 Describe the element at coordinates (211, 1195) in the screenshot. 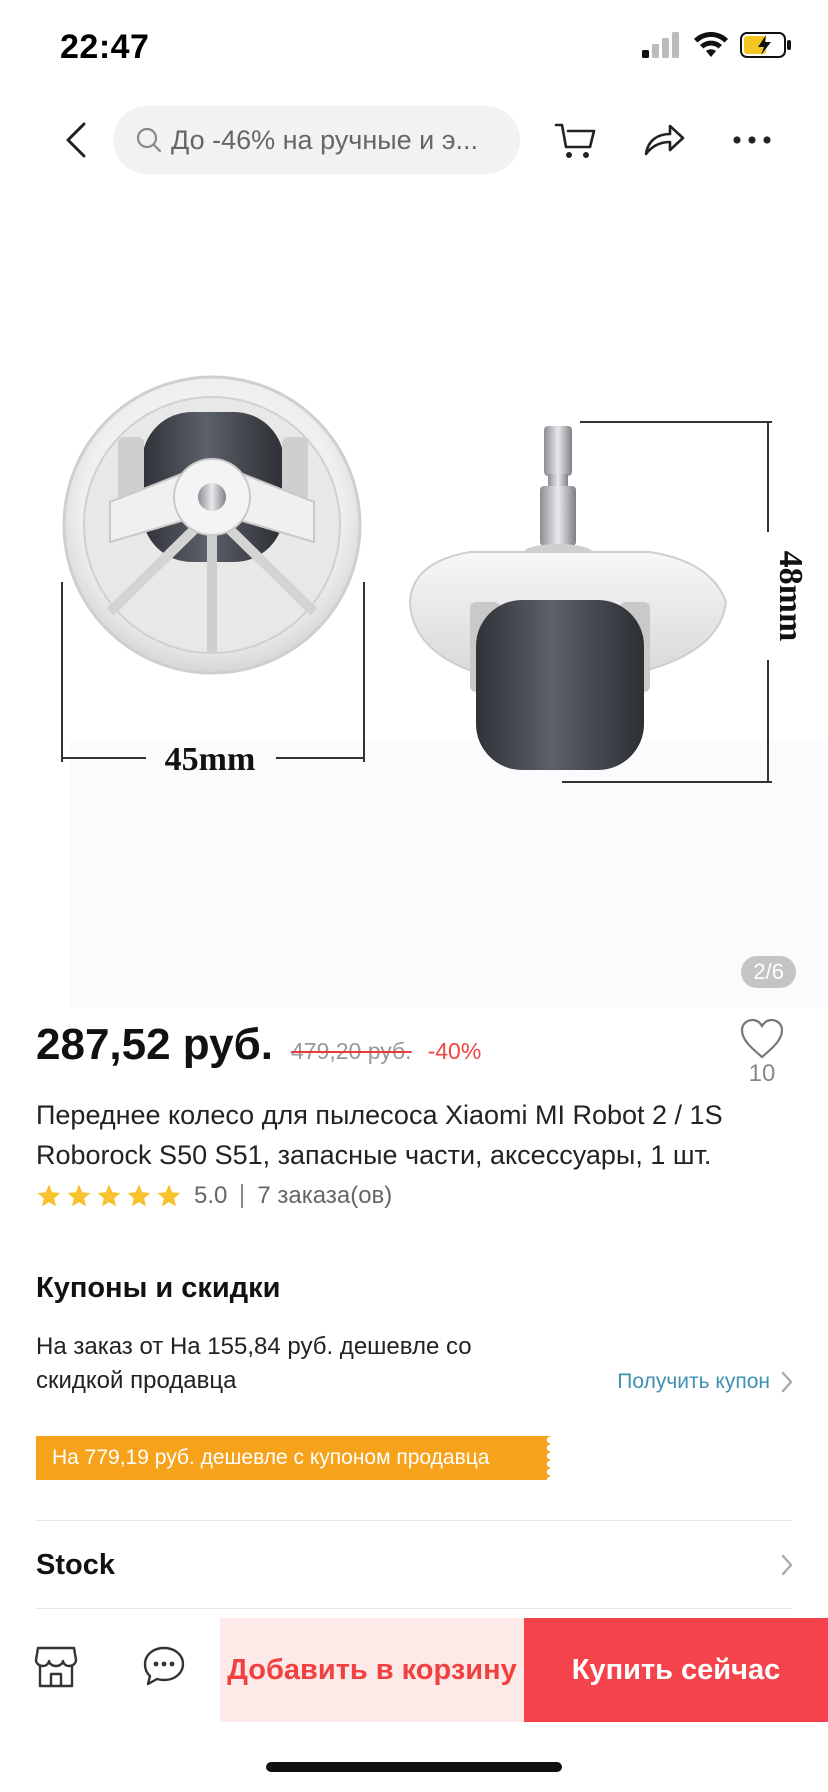

I see `rating-value: 5.0` at that location.